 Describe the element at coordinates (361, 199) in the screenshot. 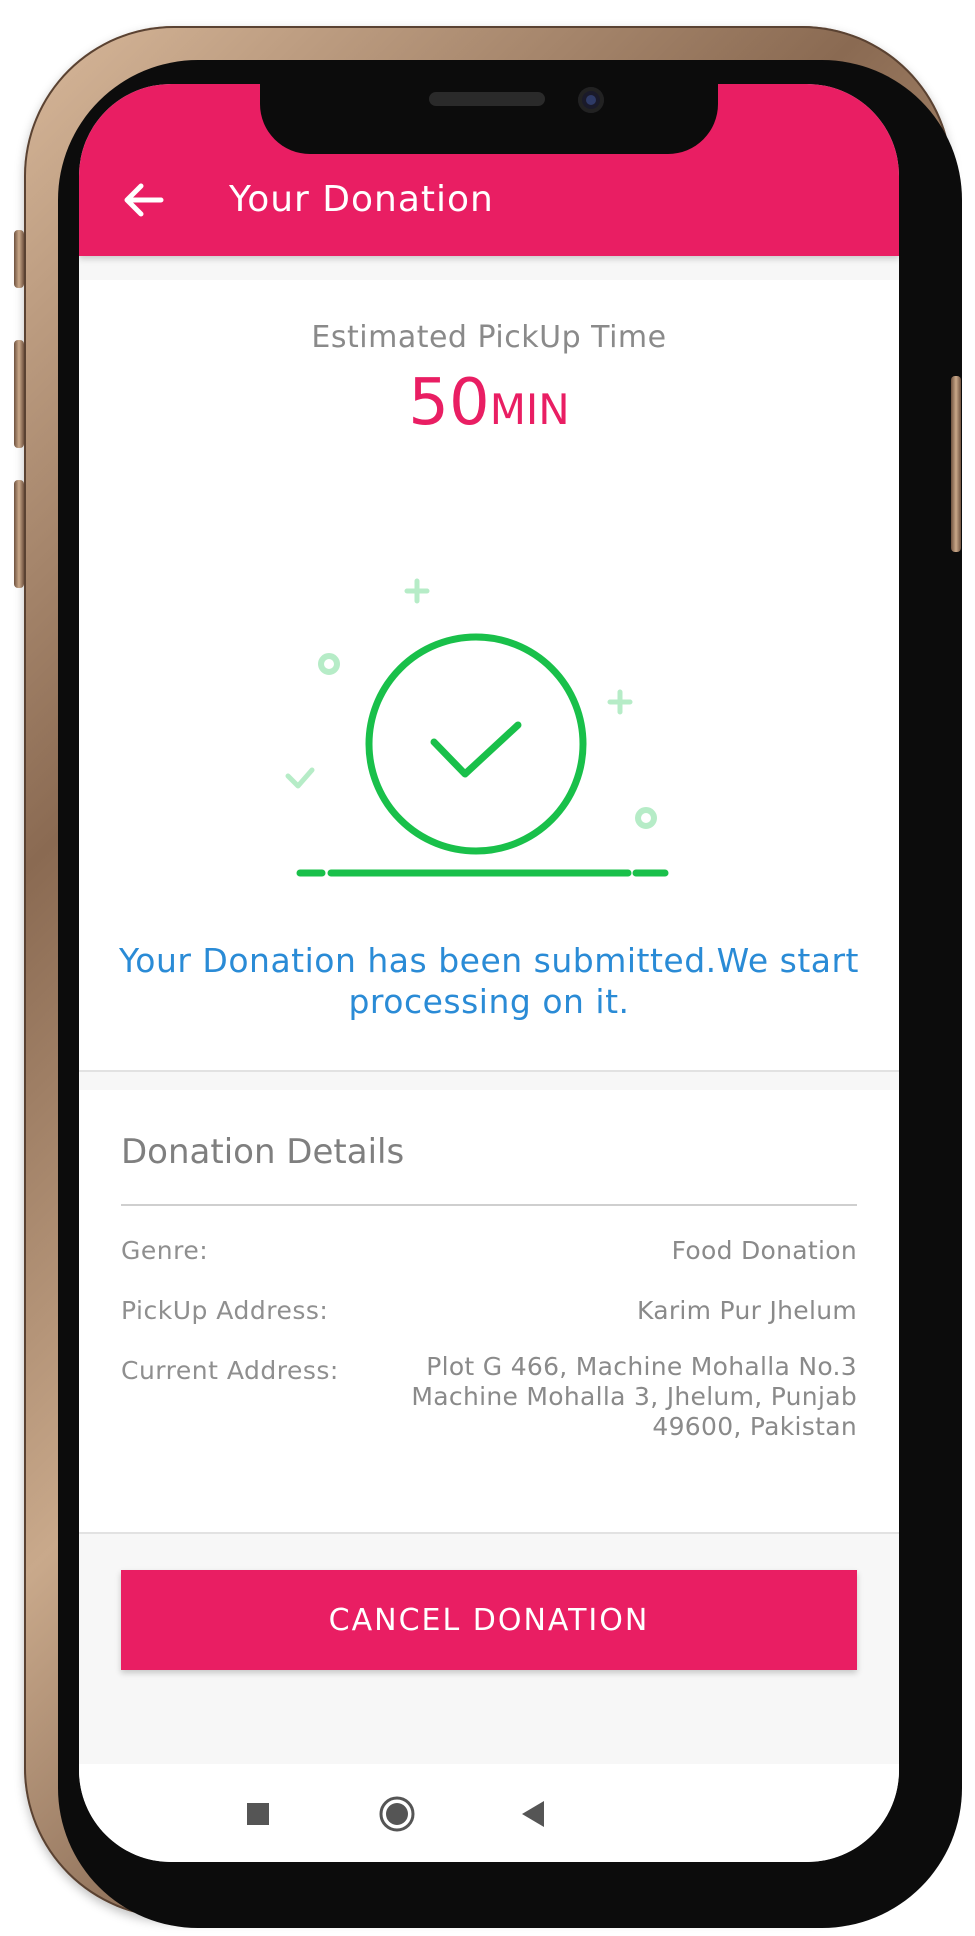

I see `page-title: Your Donation` at that location.